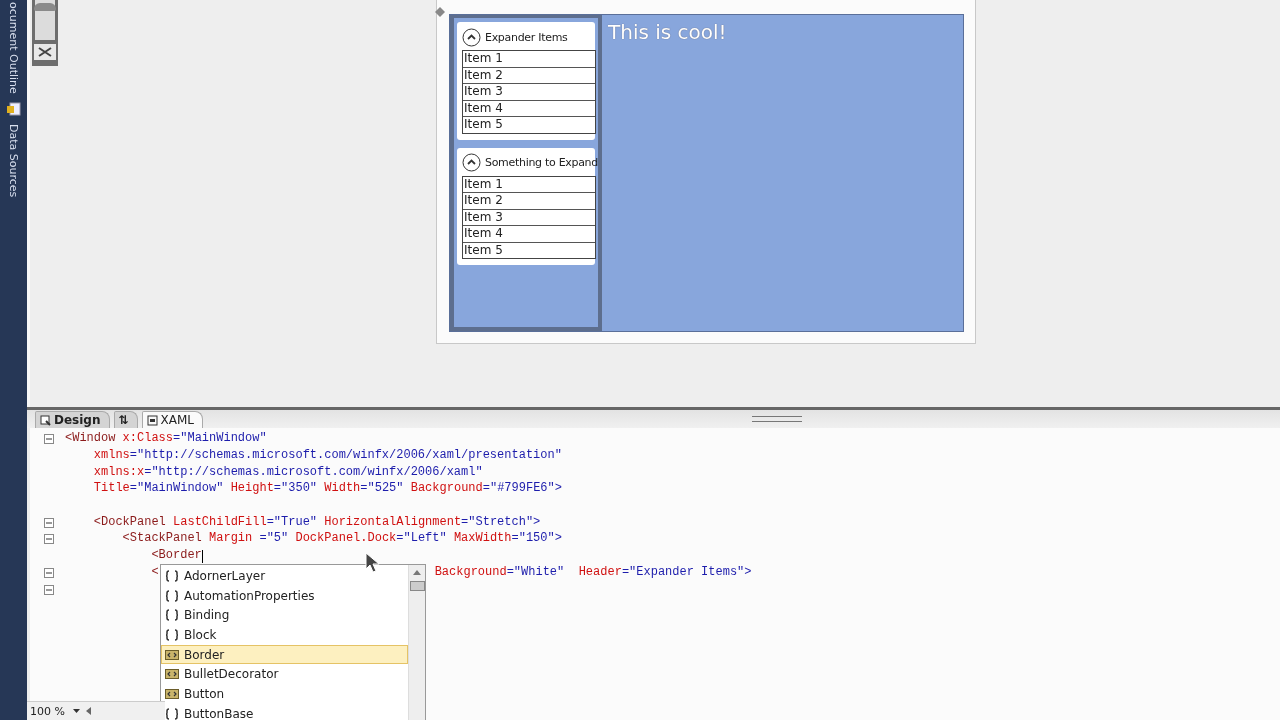 The width and height of the screenshot is (1280, 720). I want to click on code-line: <DockPanel LastChildFill="True" HorizontalAlignment="Stretch">, so click(316, 521).